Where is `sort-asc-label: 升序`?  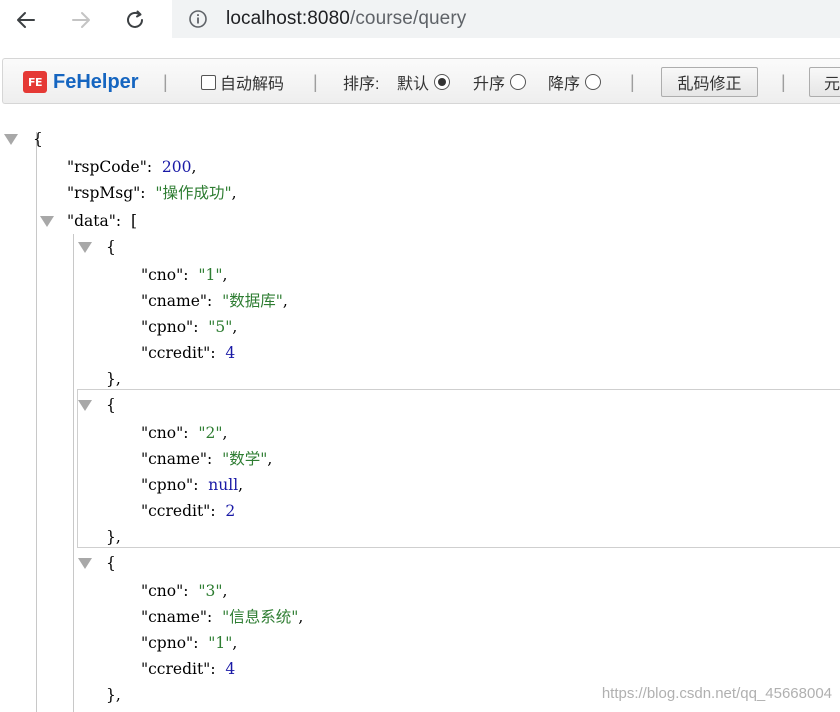 sort-asc-label: 升序 is located at coordinates (489, 84).